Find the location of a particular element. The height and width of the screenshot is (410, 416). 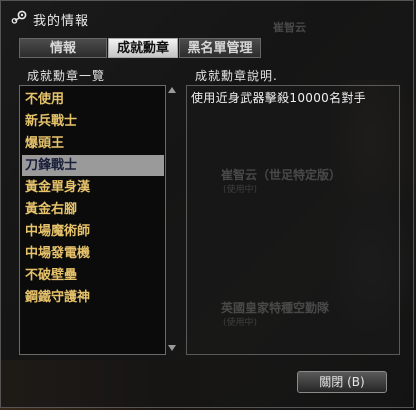

tab-blacklist-management: 黑名單管理 is located at coordinates (220, 48).